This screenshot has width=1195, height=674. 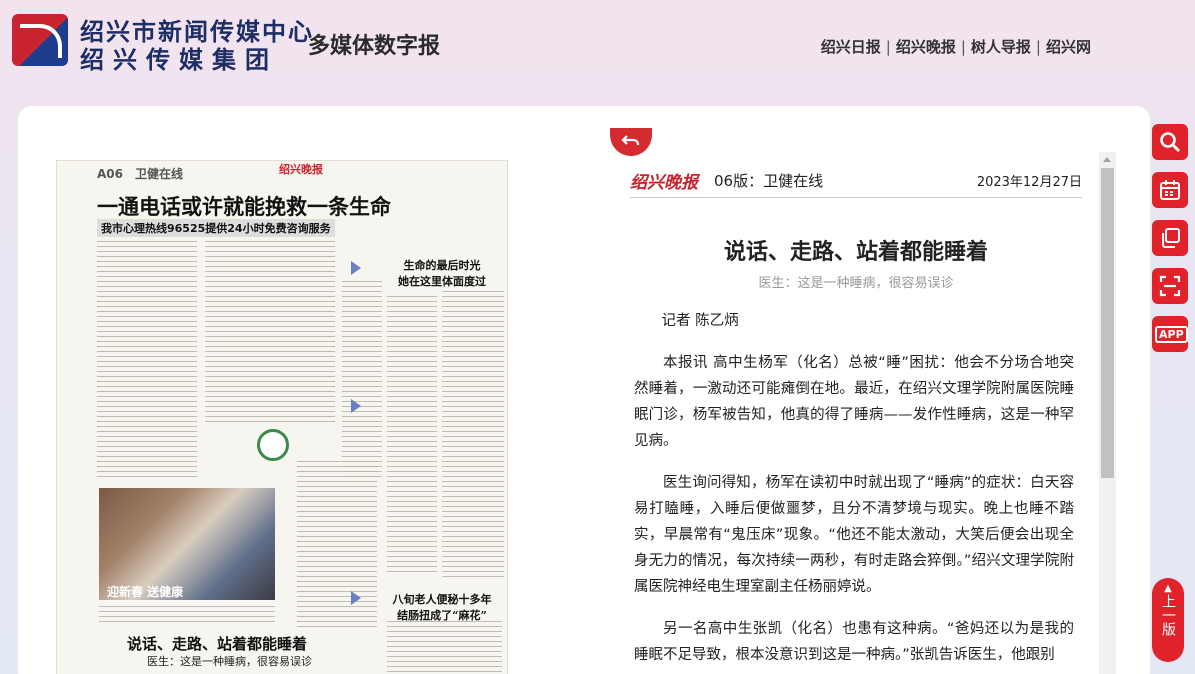 I want to click on search-button, so click(x=1170, y=142).